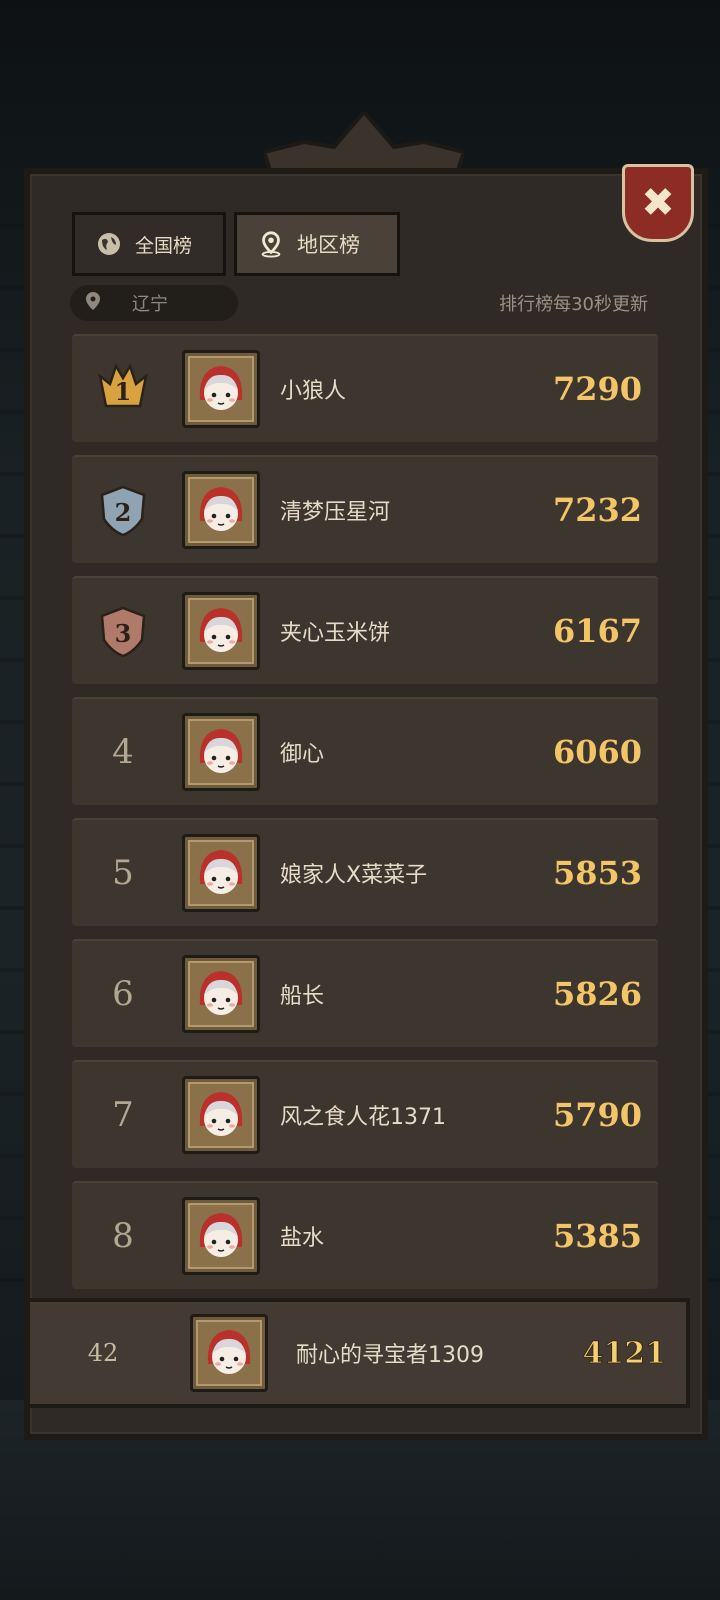 The width and height of the screenshot is (720, 1600). Describe the element at coordinates (597, 1236) in the screenshot. I see `player-score: 5385` at that location.